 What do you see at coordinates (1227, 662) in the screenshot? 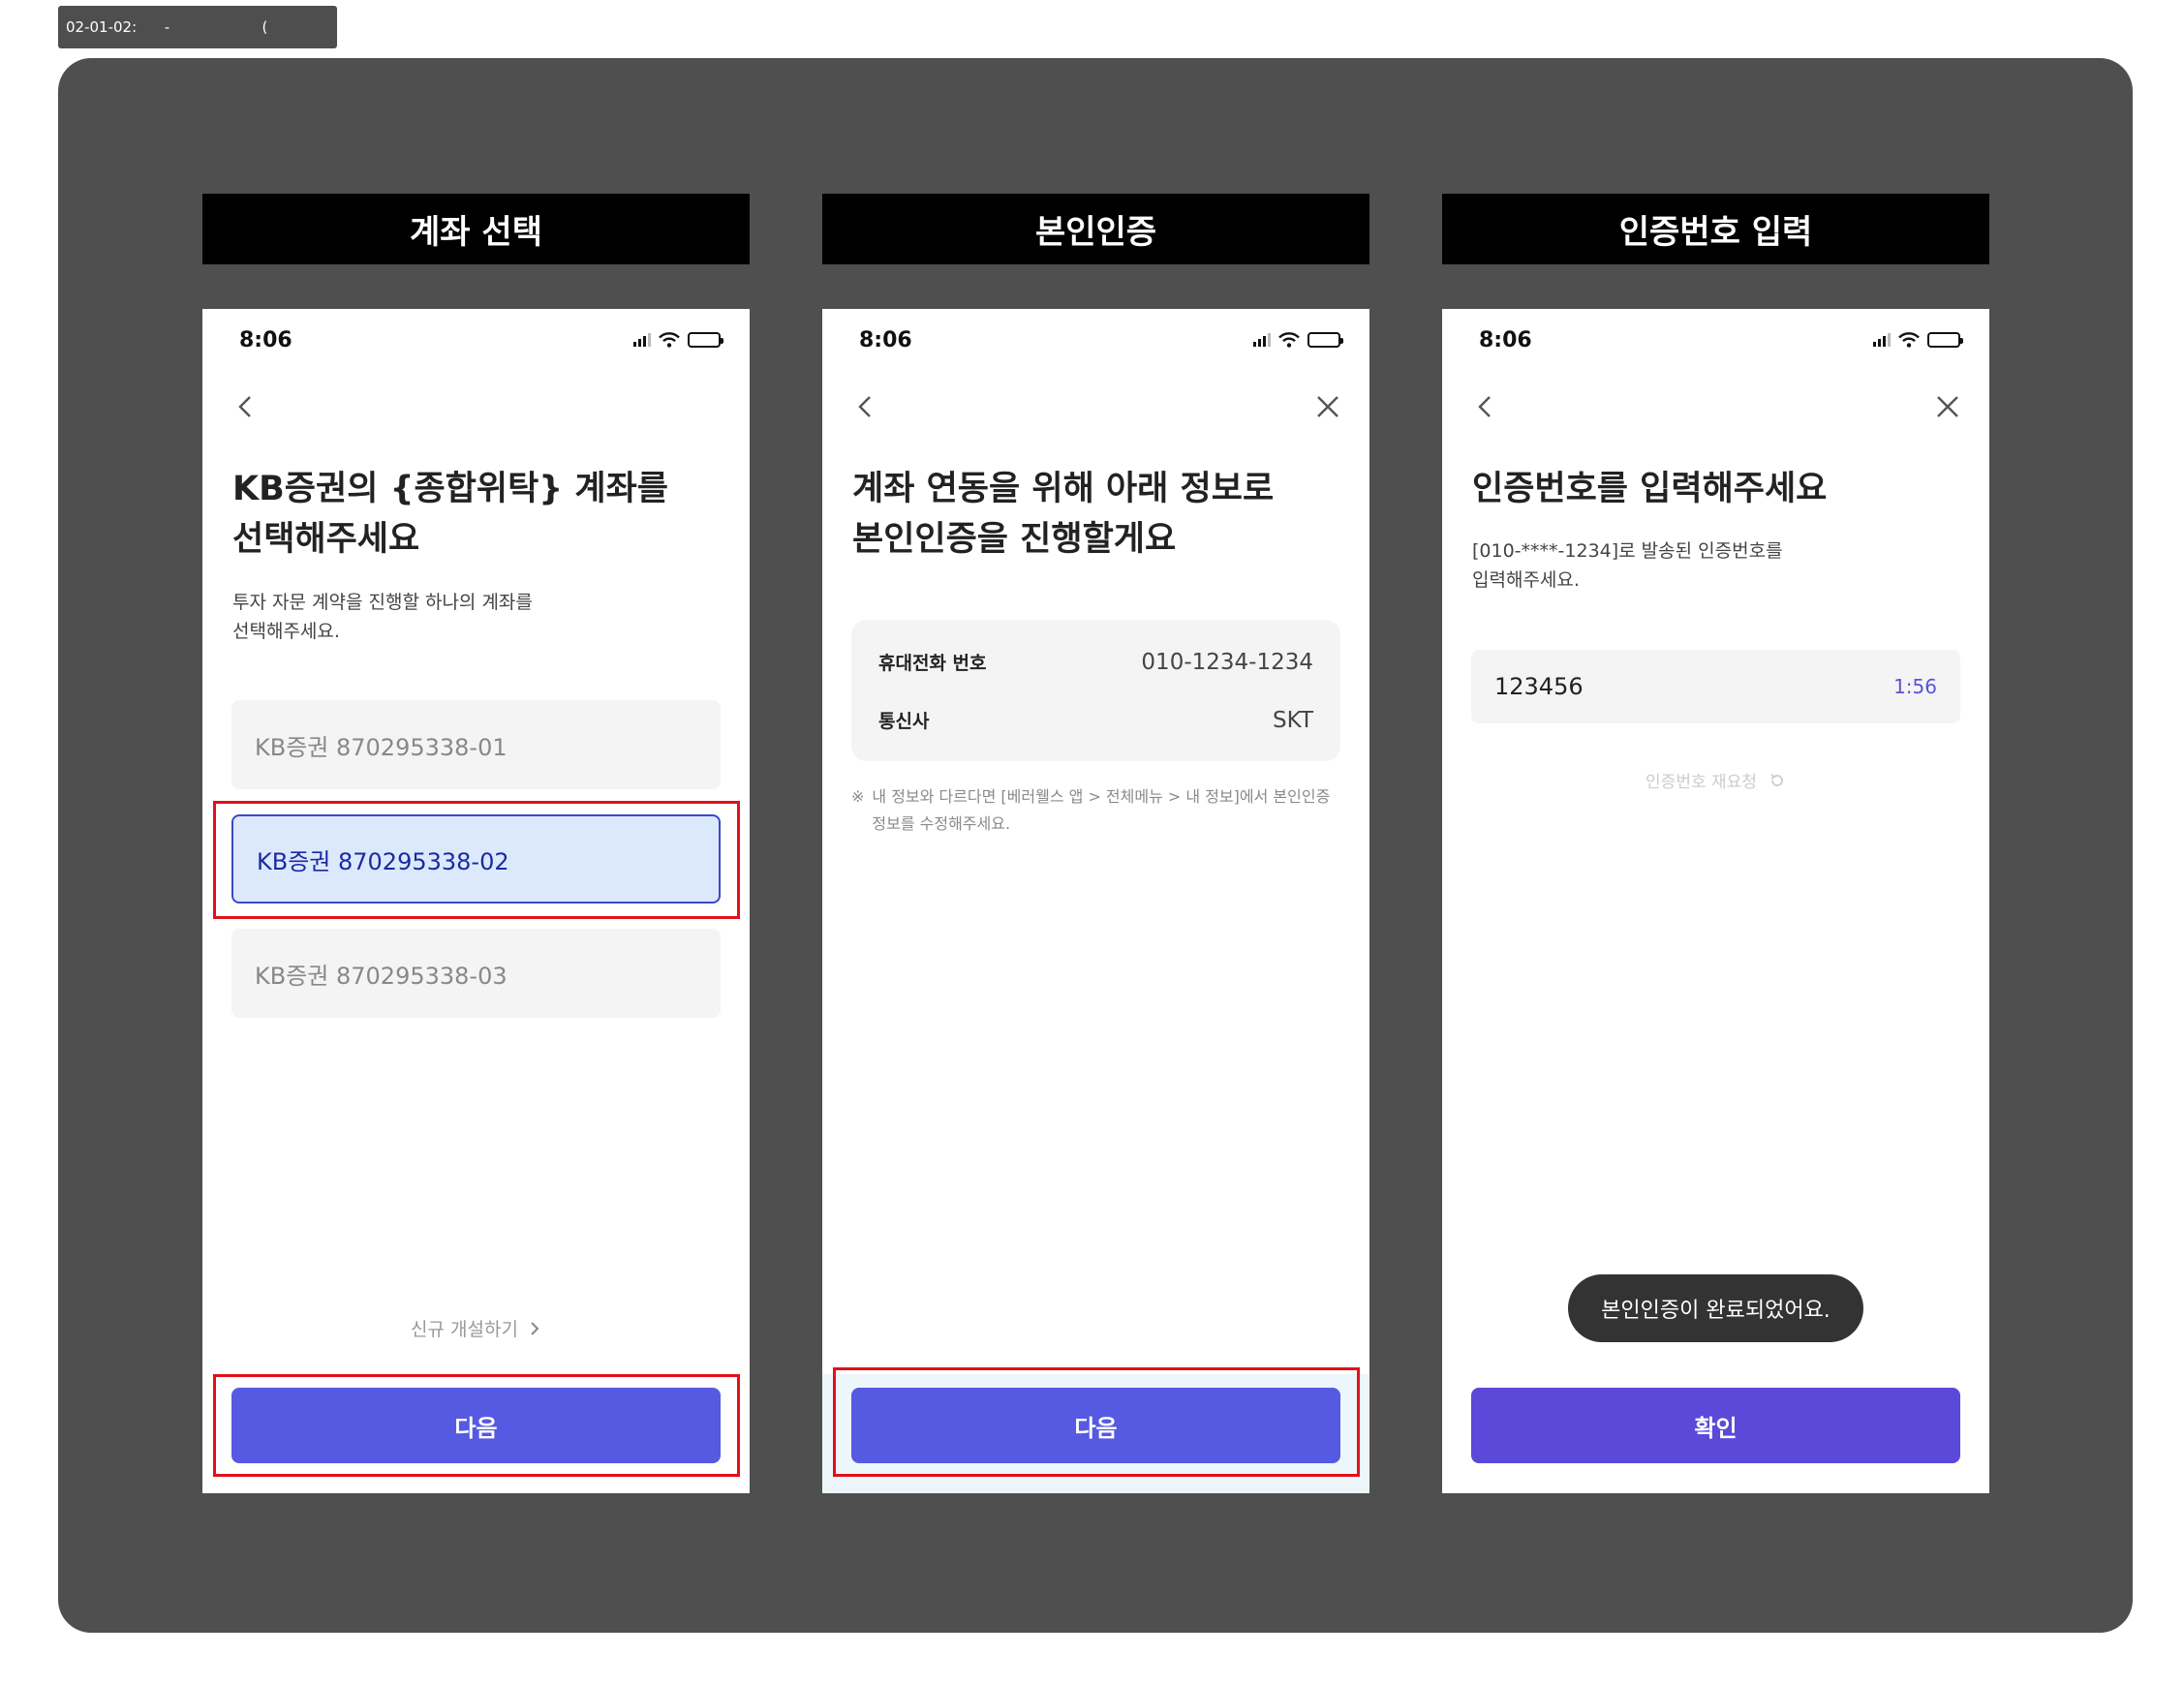
I see `phone-value: 010-1234-1234` at bounding box center [1227, 662].